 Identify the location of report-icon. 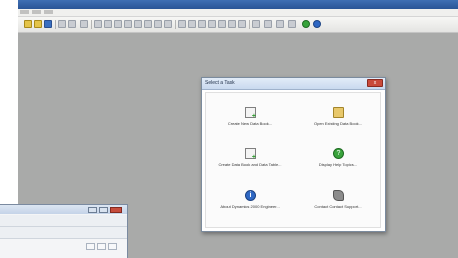
(212, 24).